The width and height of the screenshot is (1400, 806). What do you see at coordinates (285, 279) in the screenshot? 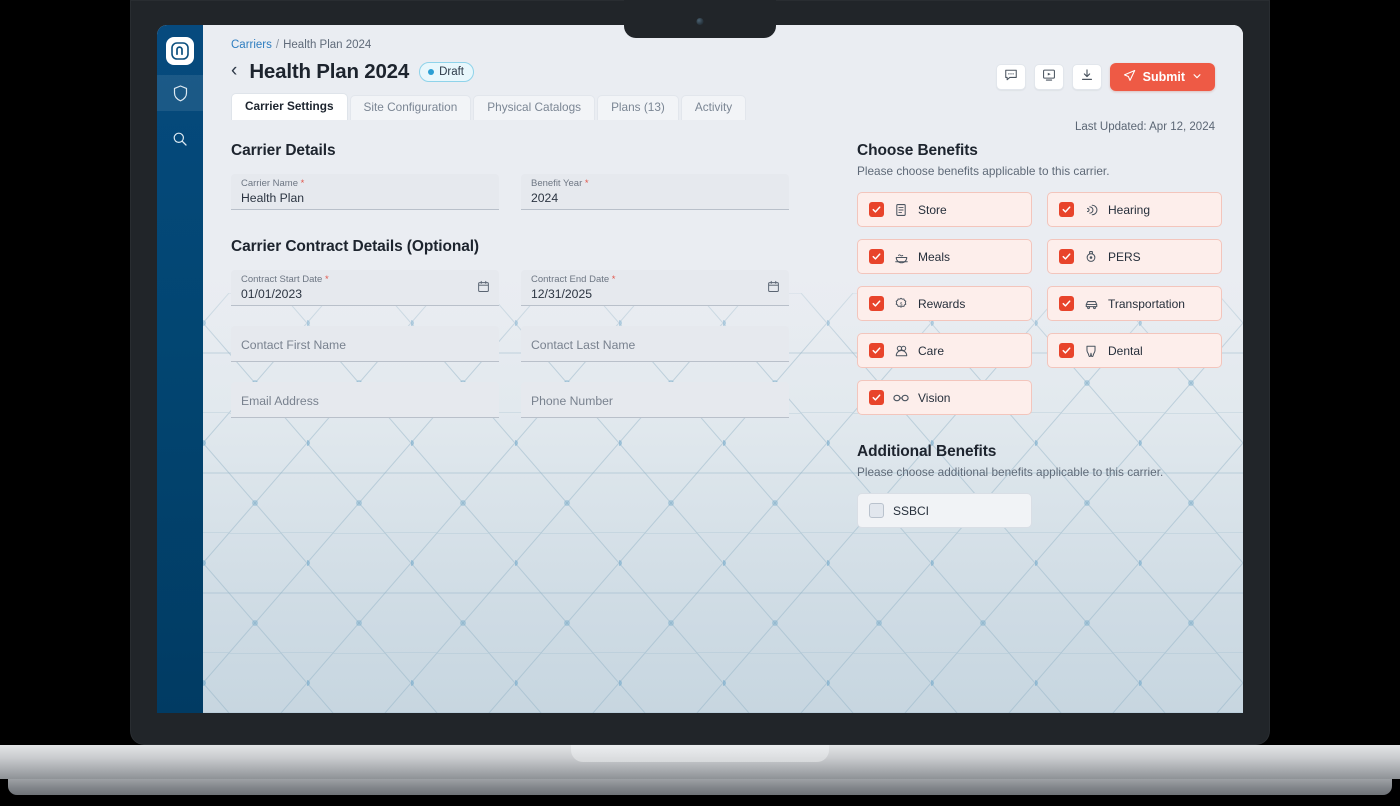
I see `contract-start-date-label: Contract Start Date *` at bounding box center [285, 279].